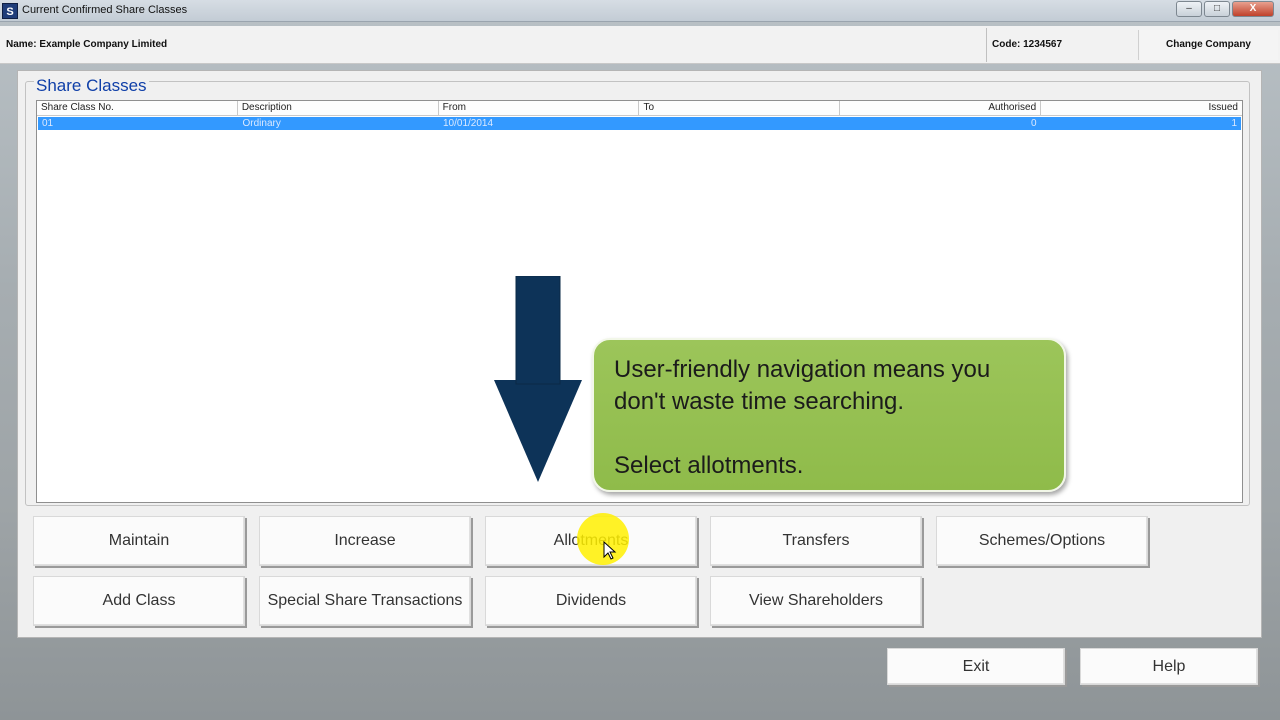 This screenshot has width=1280, height=720. I want to click on cell-from: 10/01/2014, so click(468, 123).